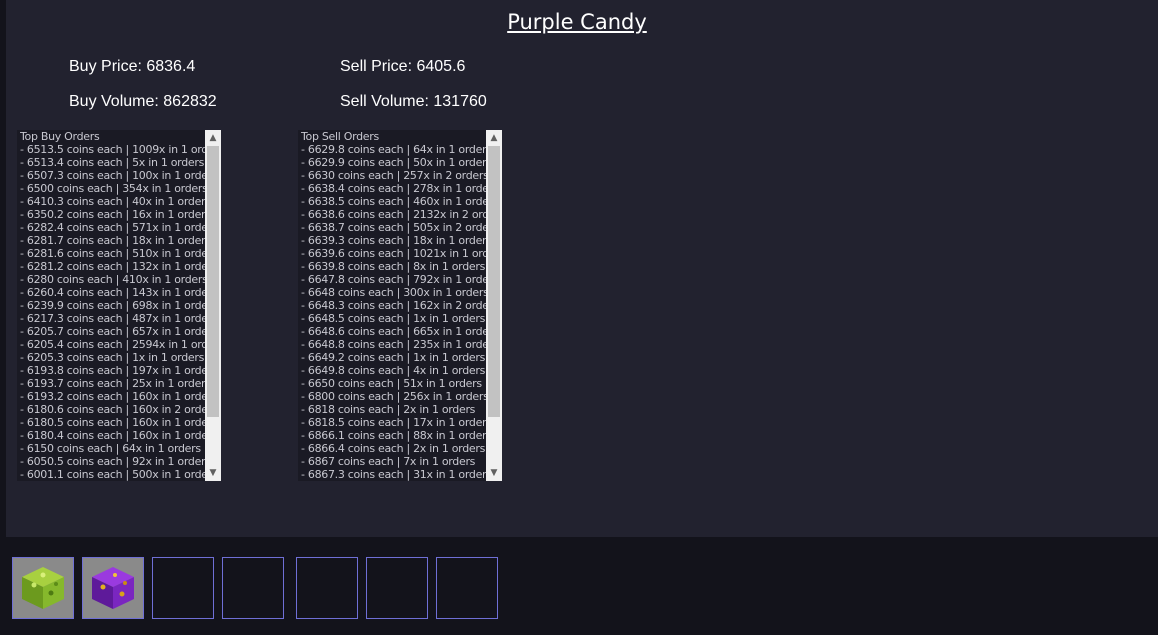 Image resolution: width=1158 pixels, height=635 pixels. I want to click on order-line: - 6867.3 coins each | 31x in 1 orders, so click(393, 474).